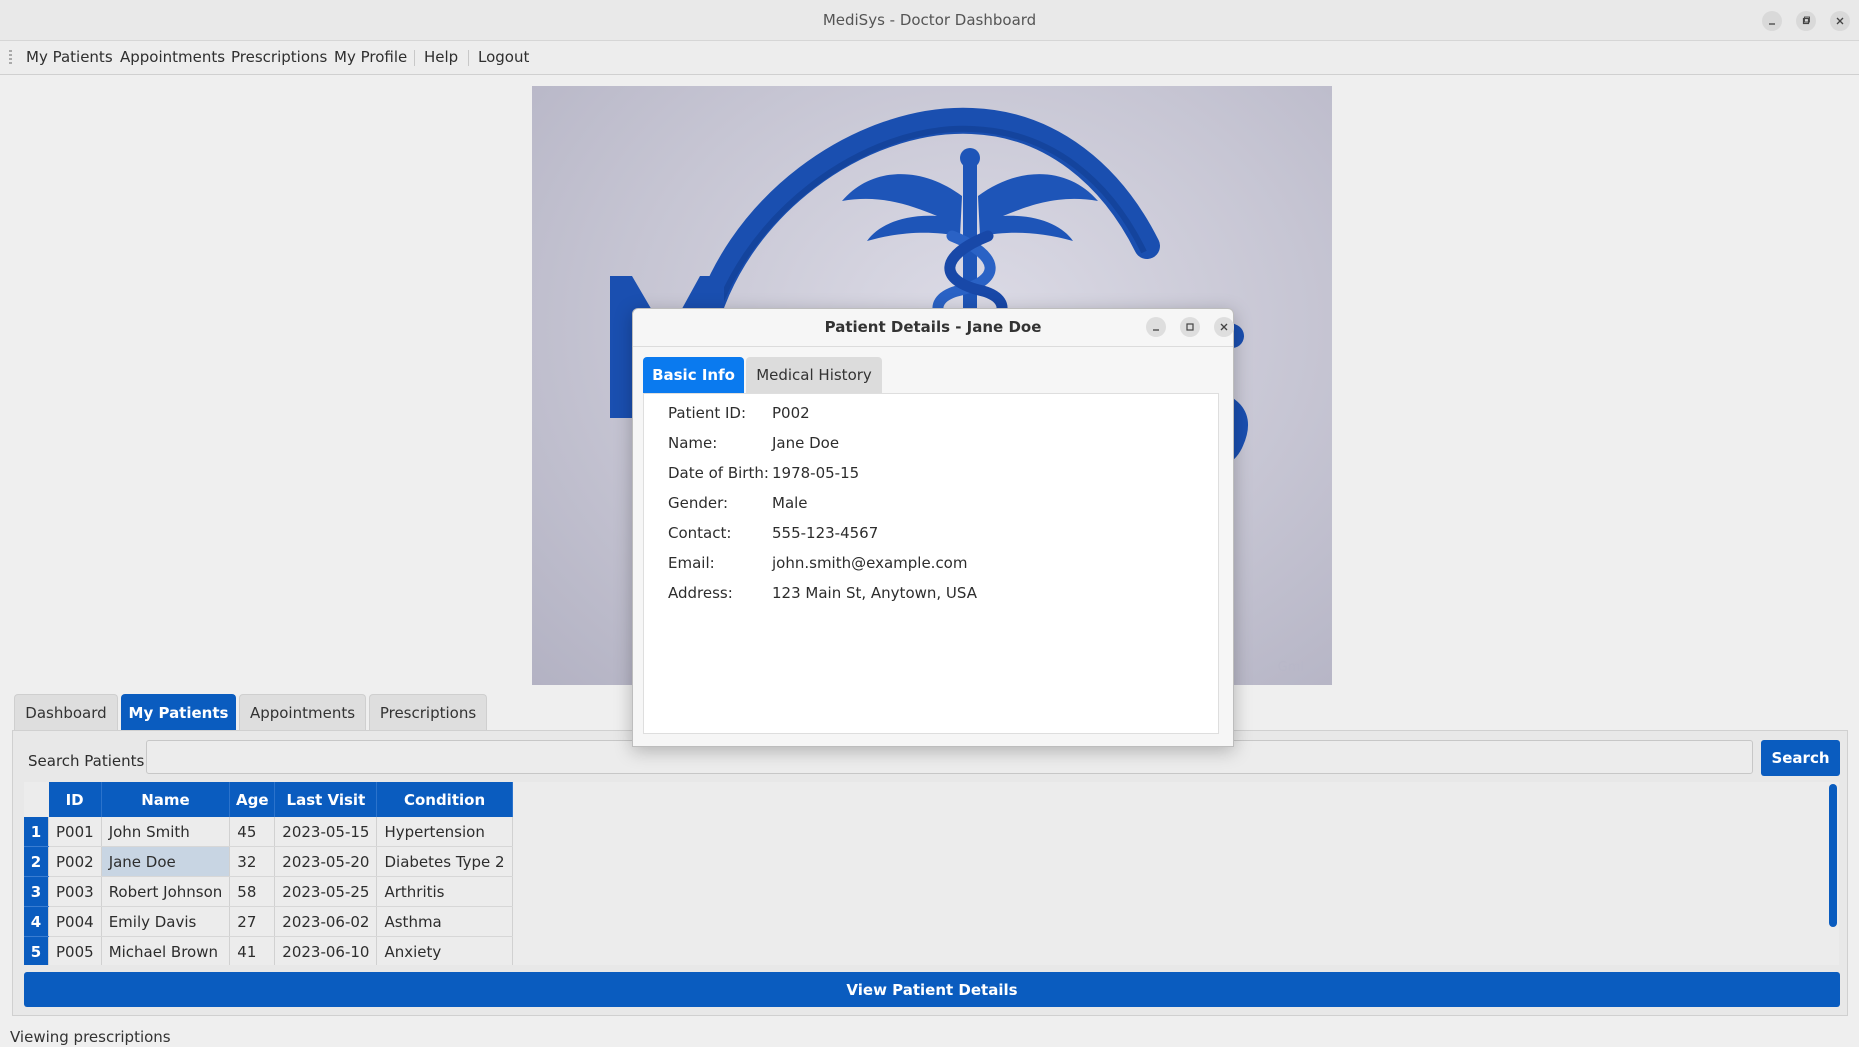  What do you see at coordinates (178, 712) in the screenshot?
I see `tab-my-patients: My Patients` at bounding box center [178, 712].